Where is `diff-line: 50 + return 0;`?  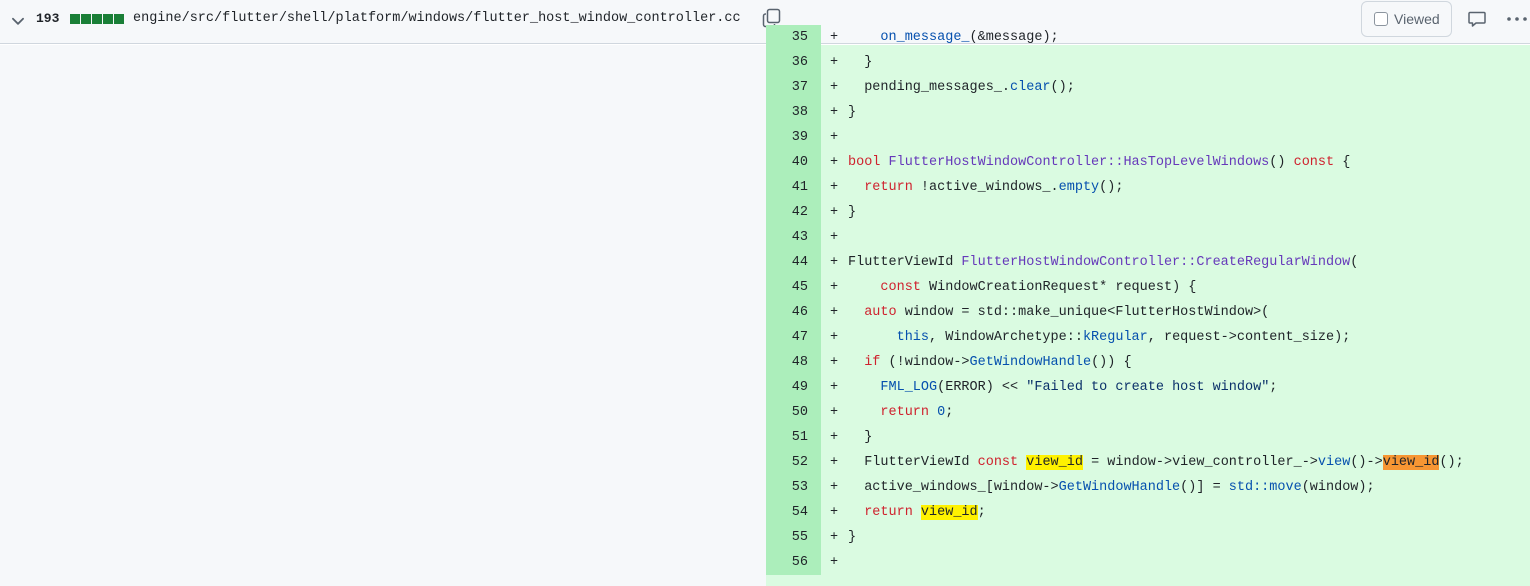
diff-line: 50 + return 0; is located at coordinates (1148, 412).